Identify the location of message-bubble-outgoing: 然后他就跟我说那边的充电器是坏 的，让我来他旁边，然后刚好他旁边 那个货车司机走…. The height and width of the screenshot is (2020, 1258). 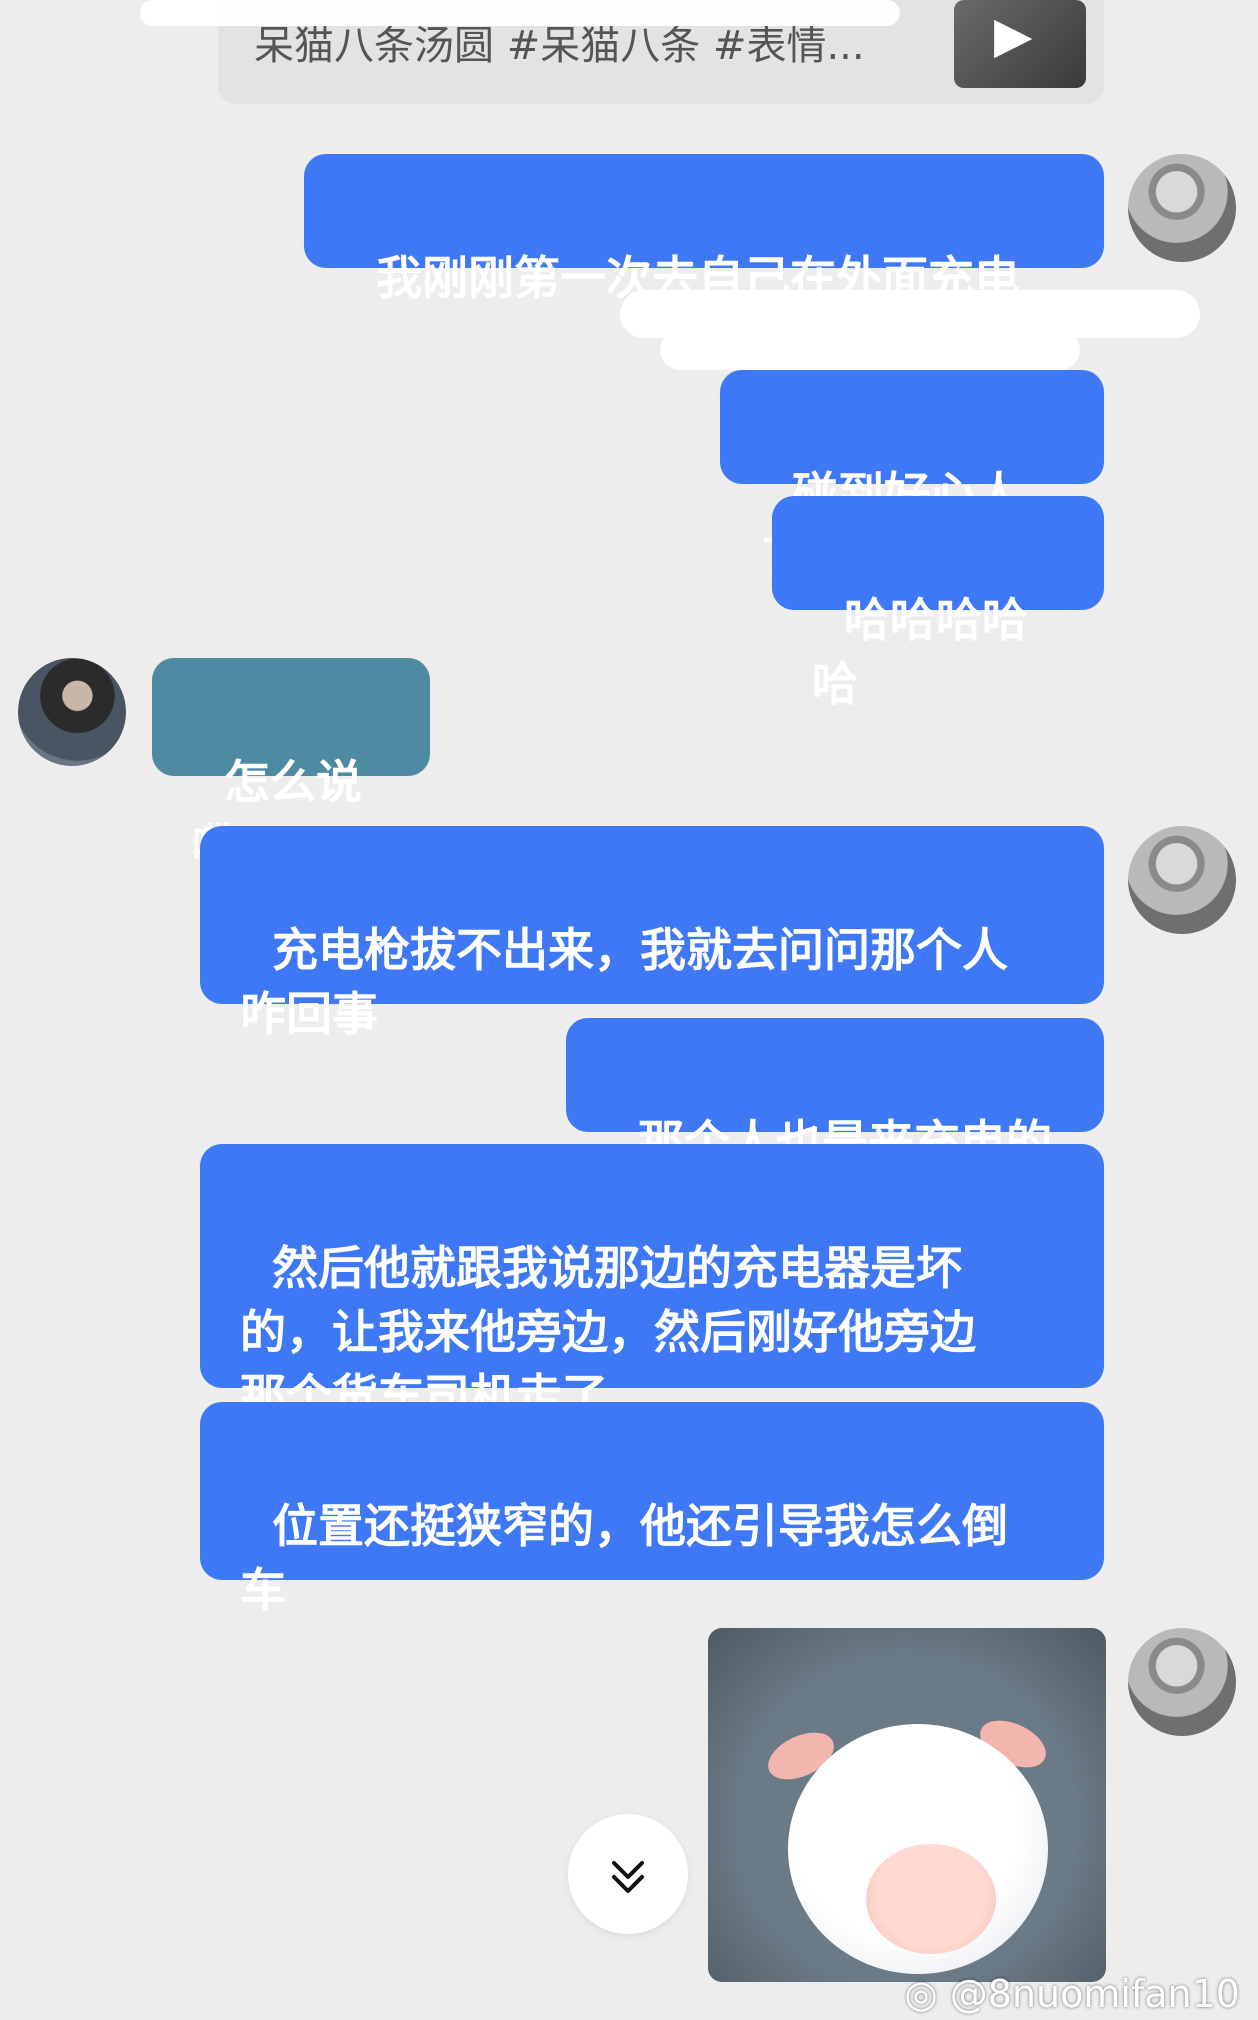
(652, 1283).